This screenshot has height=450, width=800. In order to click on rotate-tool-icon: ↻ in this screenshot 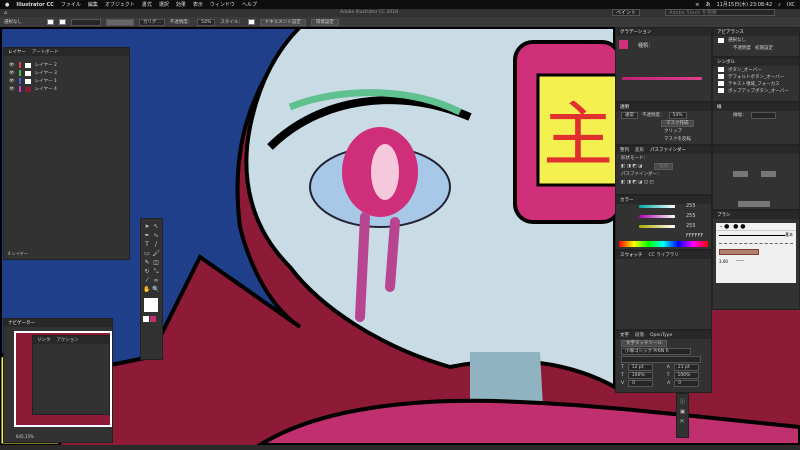, I will do `click(147, 272)`.